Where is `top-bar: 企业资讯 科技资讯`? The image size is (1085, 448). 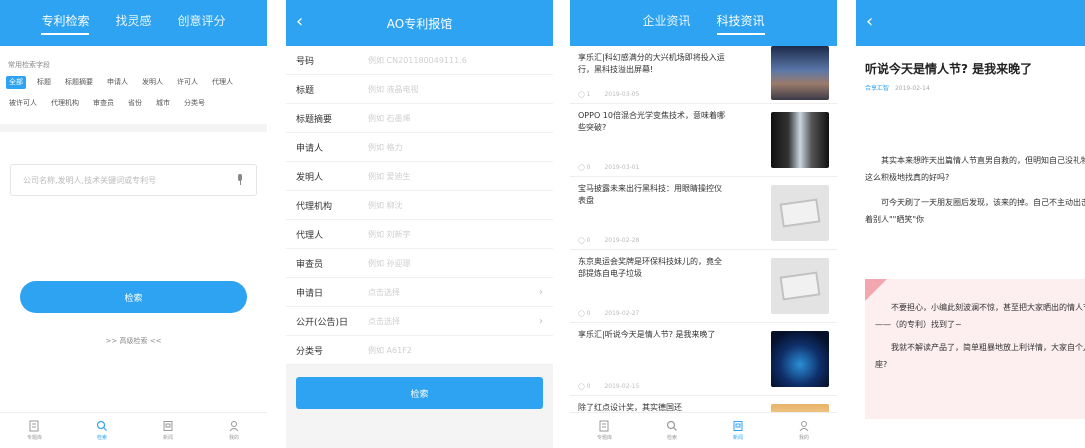
top-bar: 企业资讯 科技资讯 is located at coordinates (703, 23).